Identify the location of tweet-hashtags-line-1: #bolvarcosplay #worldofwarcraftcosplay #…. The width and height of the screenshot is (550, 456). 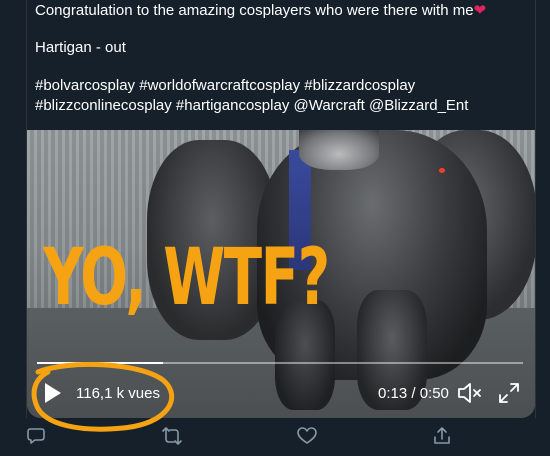
(225, 86).